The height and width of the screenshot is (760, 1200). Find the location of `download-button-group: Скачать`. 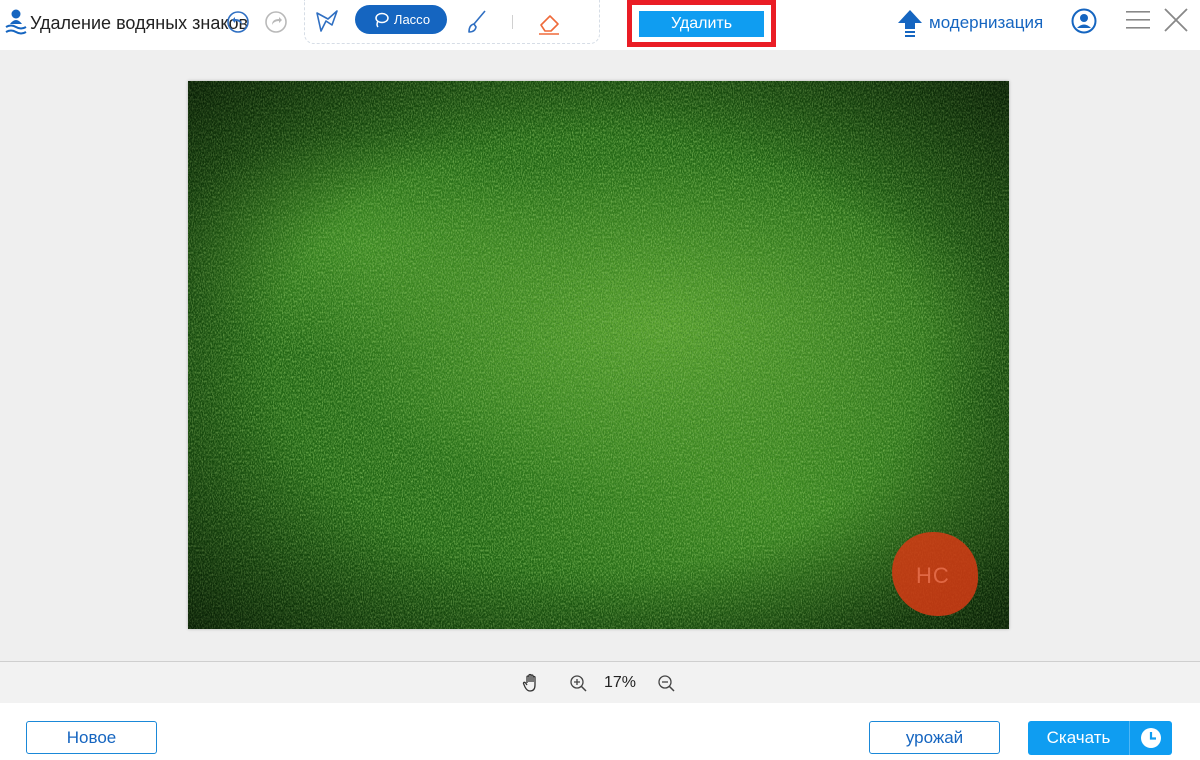

download-button-group: Скачать is located at coordinates (1100, 738).